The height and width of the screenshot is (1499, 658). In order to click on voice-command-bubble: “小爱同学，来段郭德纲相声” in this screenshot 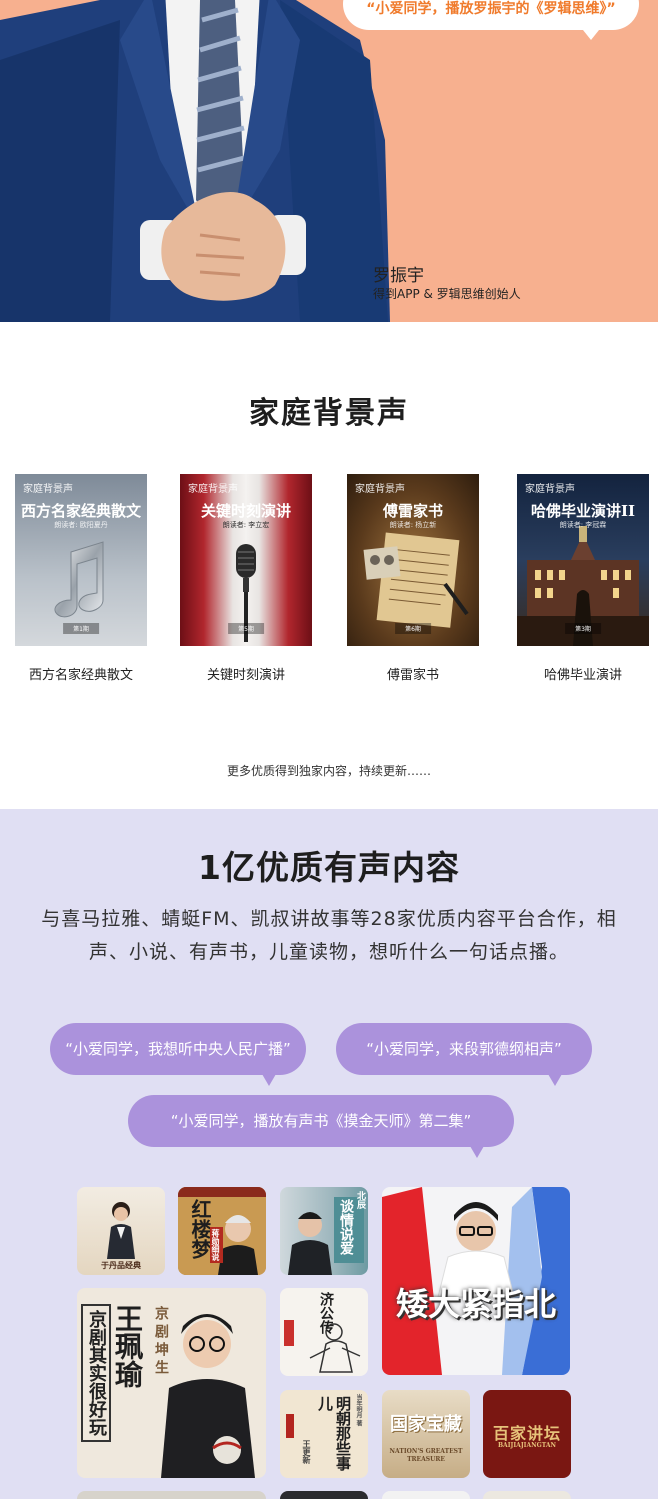, I will do `click(464, 1054)`.